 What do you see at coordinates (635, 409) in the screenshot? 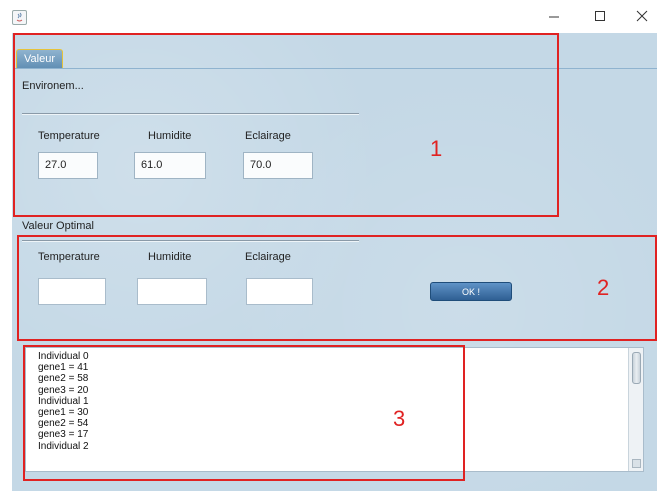
I see `output-scrollbar` at bounding box center [635, 409].